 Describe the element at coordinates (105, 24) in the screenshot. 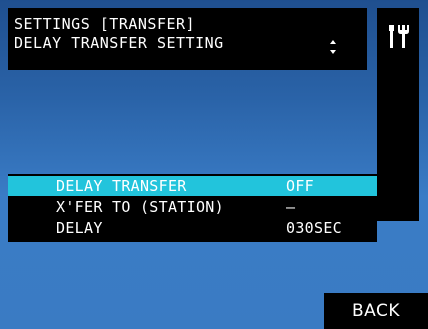

I see `screen-title: SETTINGS [TRANSFER]` at that location.